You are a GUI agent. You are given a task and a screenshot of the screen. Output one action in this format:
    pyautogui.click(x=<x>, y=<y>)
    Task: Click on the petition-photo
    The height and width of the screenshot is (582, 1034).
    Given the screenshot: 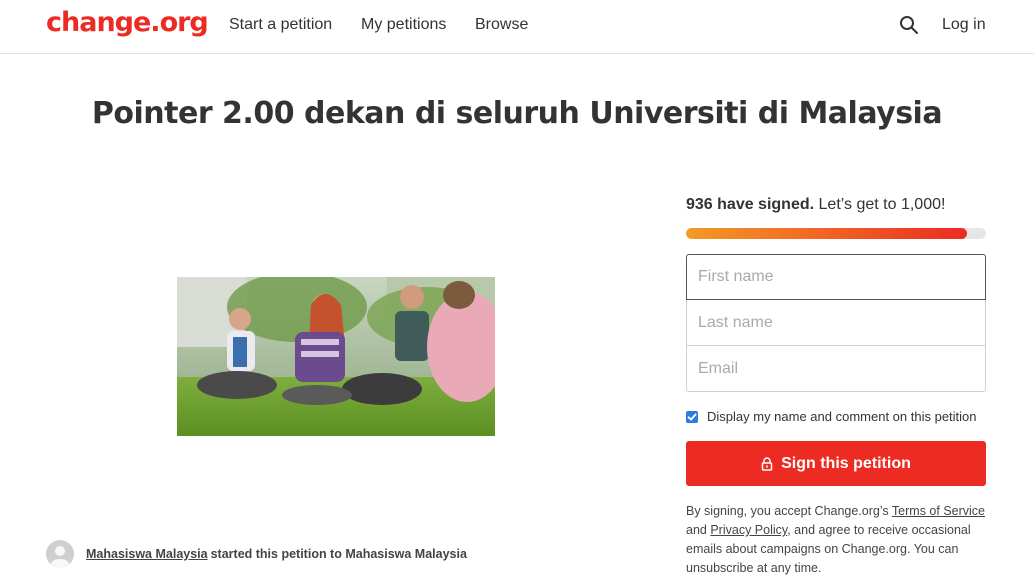 What is the action you would take?
    pyautogui.click(x=336, y=356)
    